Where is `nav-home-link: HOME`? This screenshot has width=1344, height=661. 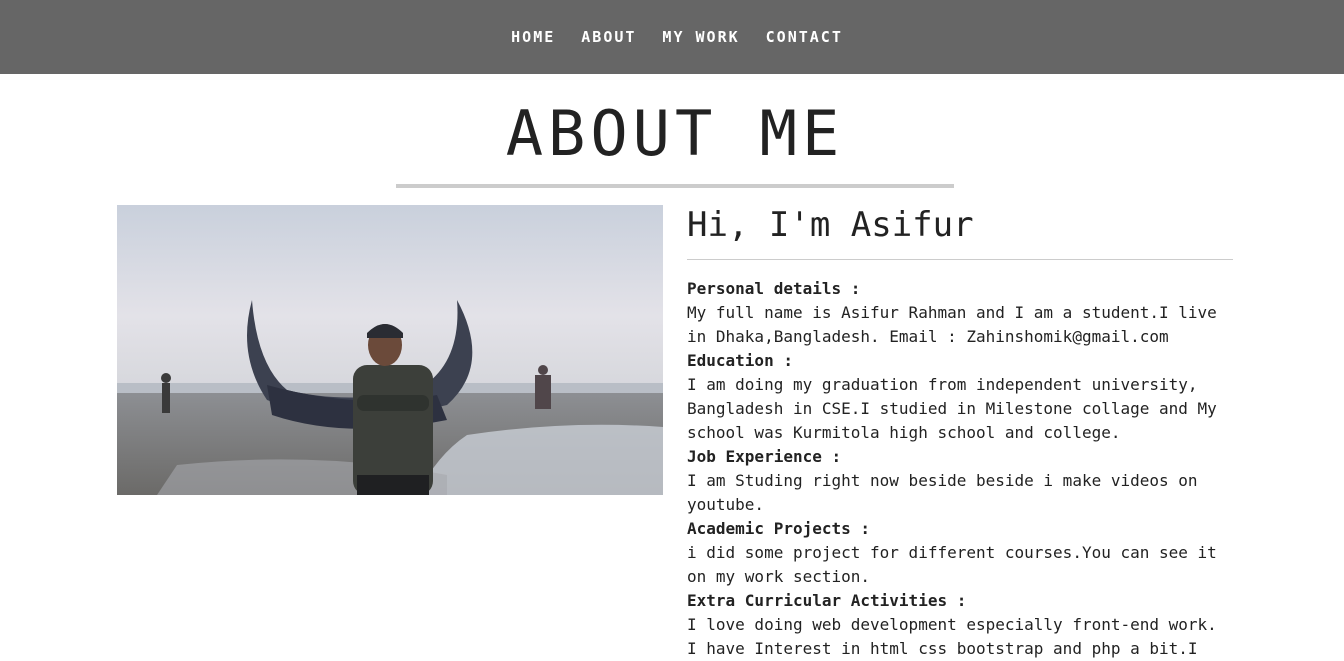 nav-home-link: HOME is located at coordinates (533, 37).